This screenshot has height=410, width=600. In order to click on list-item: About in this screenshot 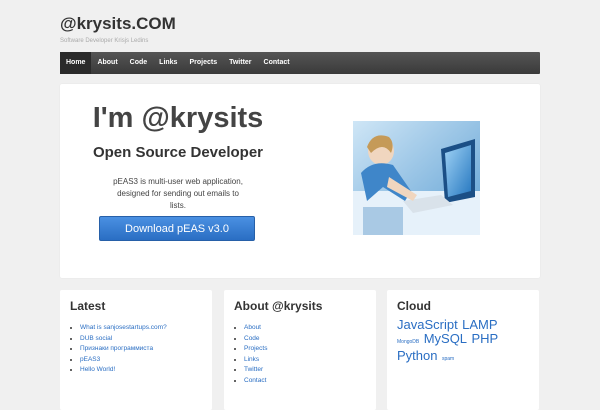, I will do `click(255, 328)`.